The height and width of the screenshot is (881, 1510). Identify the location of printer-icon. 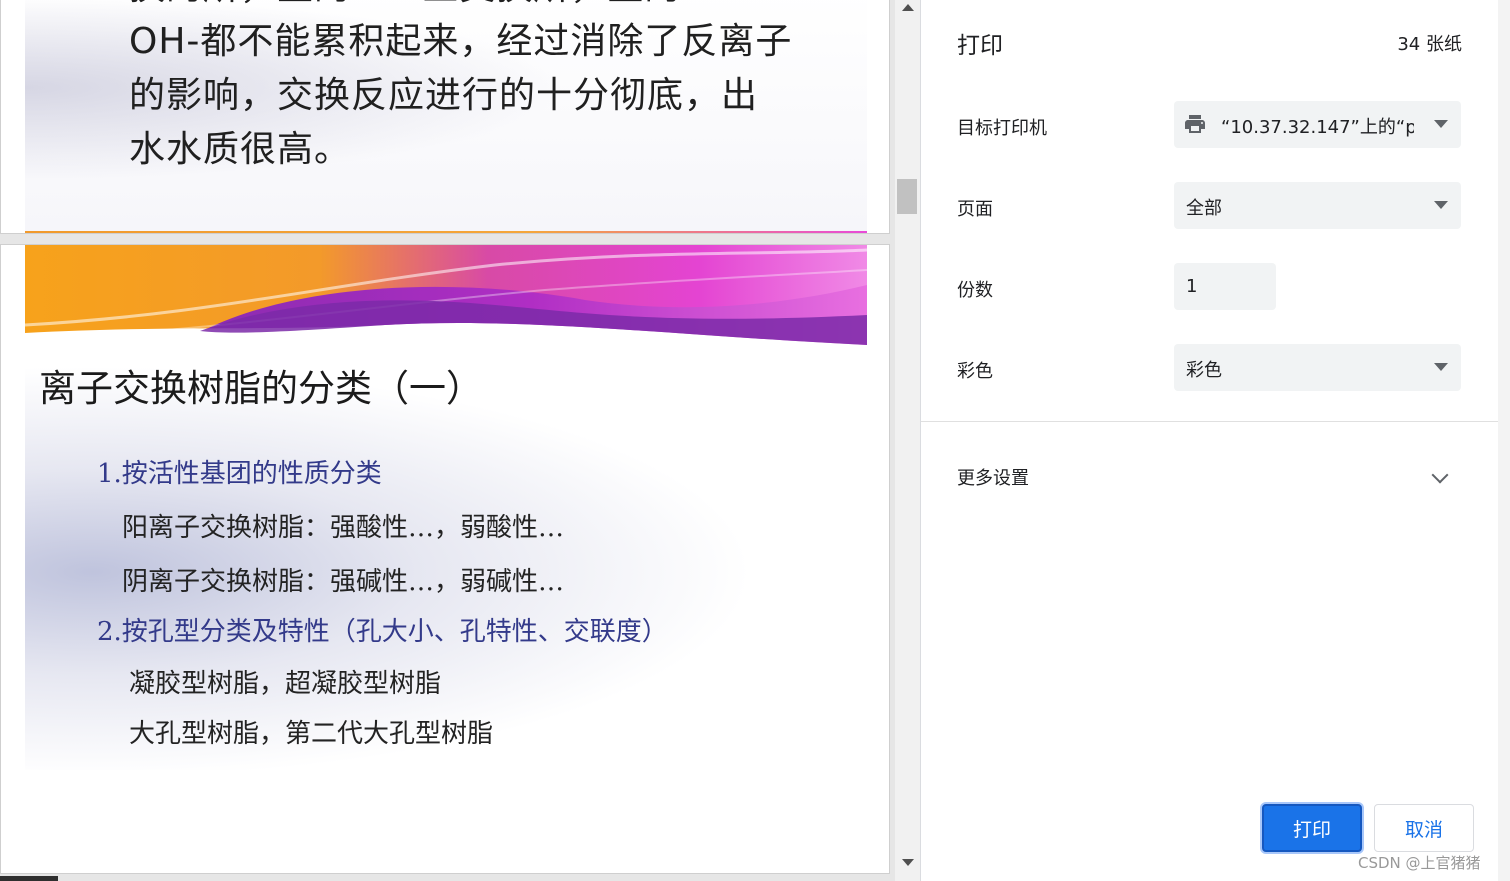
(1195, 124).